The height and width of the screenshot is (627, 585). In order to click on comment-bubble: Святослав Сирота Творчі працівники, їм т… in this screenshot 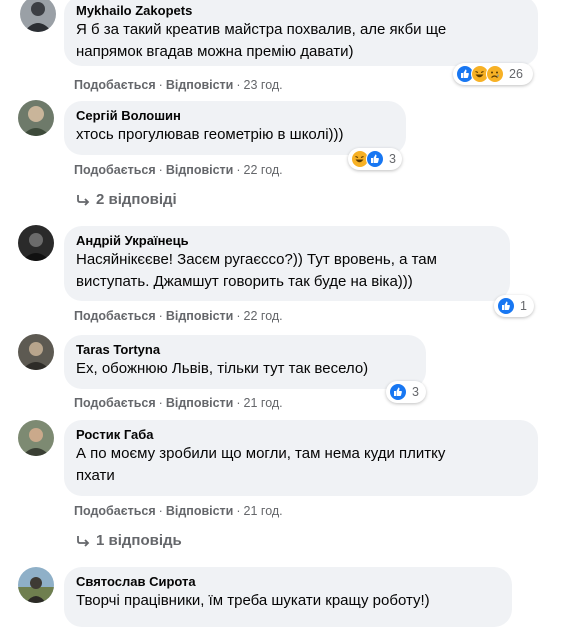, I will do `click(288, 597)`.